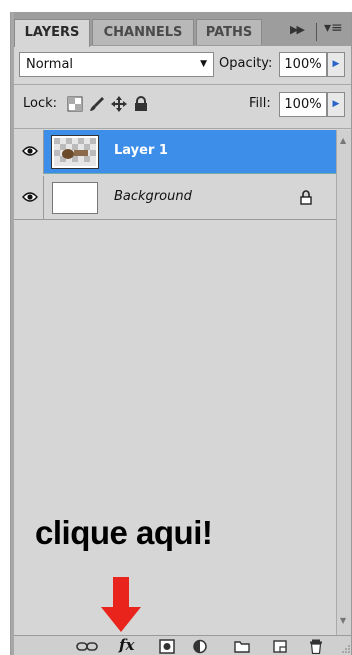 This screenshot has width=352, height=655. Describe the element at coordinates (87, 646) in the screenshot. I see `link-icon` at that location.